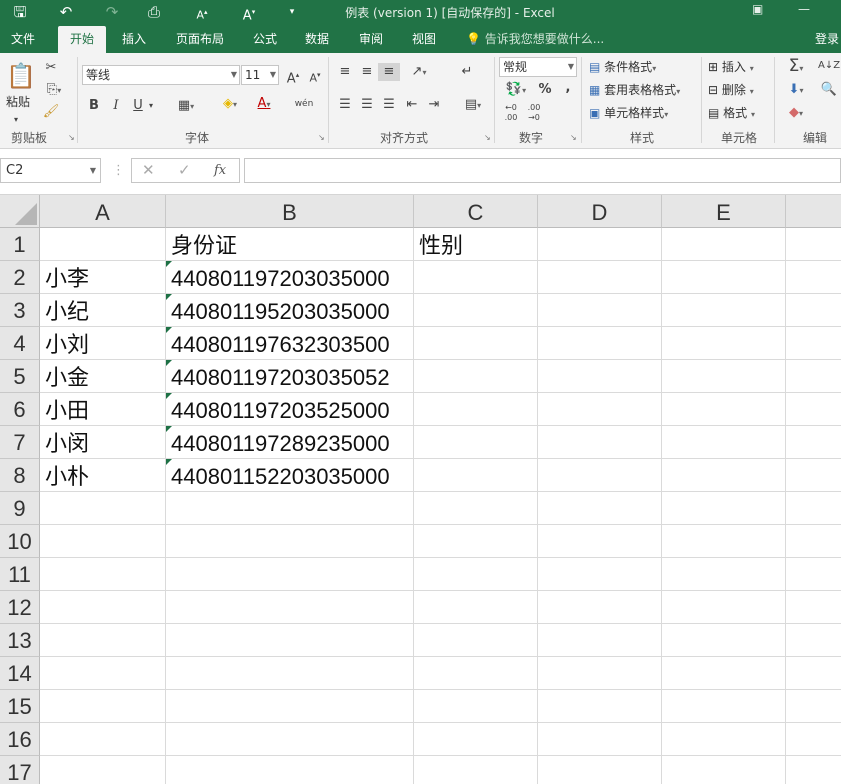 Image resolution: width=841 pixels, height=784 pixels. Describe the element at coordinates (290, 442) in the screenshot. I see `cell-b7: 440801197289235000` at that location.